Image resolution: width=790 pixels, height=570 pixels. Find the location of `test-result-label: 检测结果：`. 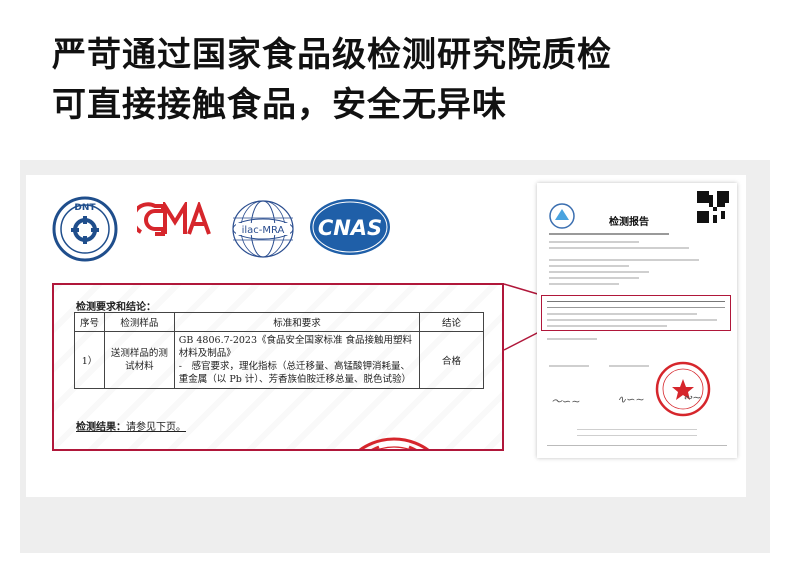

test-result-label: 检测结果： is located at coordinates (101, 427).